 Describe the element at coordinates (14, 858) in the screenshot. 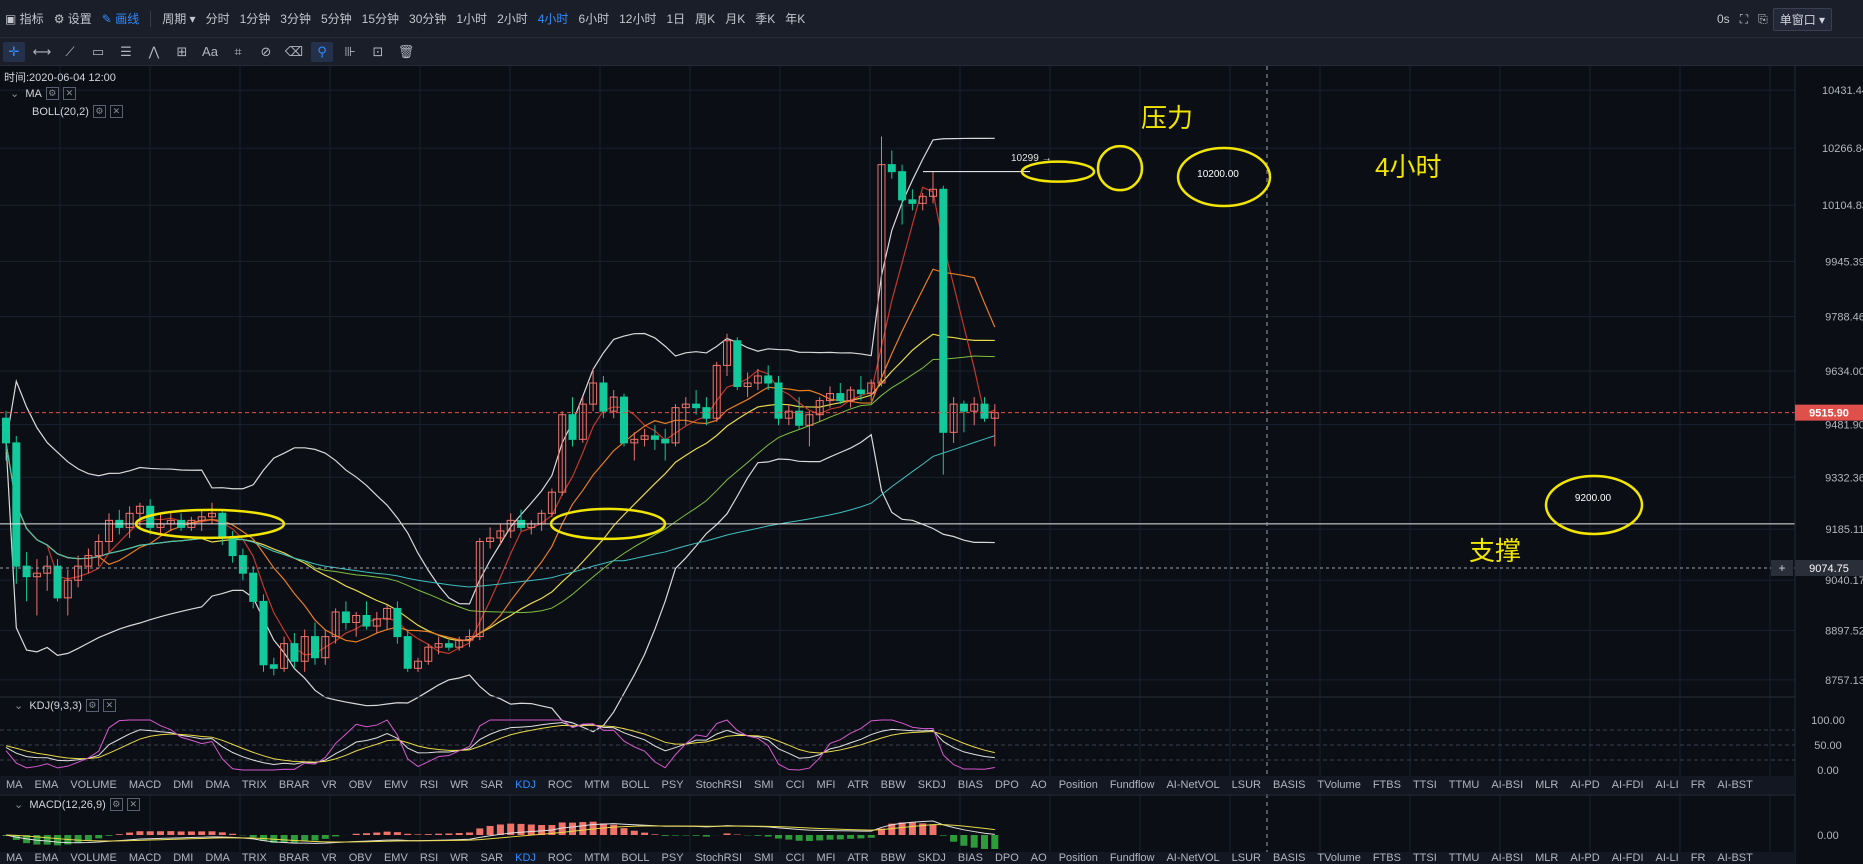

I see `indicator-tab-0-lower: MA` at that location.